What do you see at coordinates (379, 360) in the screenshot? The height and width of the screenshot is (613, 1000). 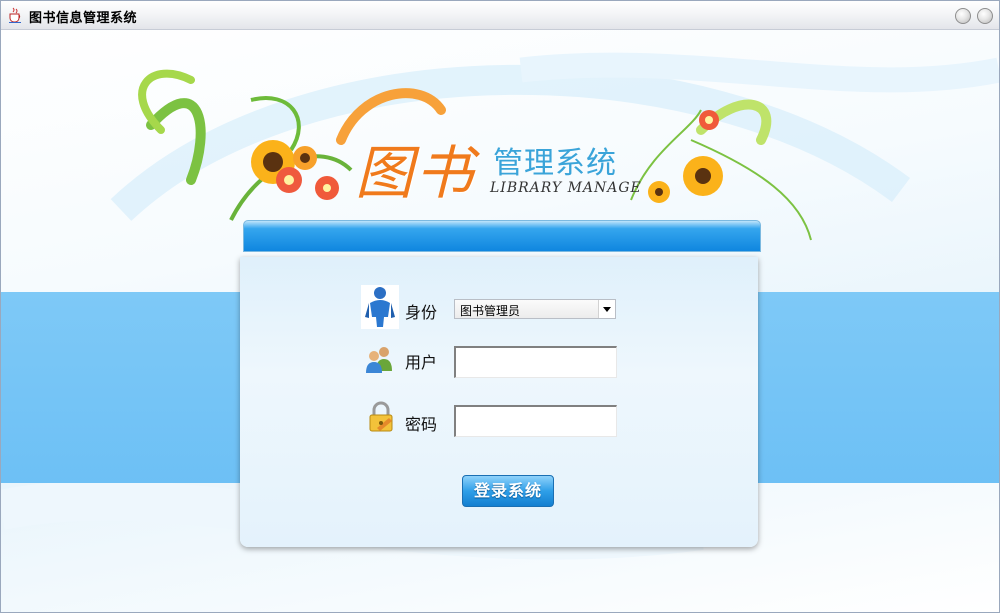 I see `users-icon` at bounding box center [379, 360].